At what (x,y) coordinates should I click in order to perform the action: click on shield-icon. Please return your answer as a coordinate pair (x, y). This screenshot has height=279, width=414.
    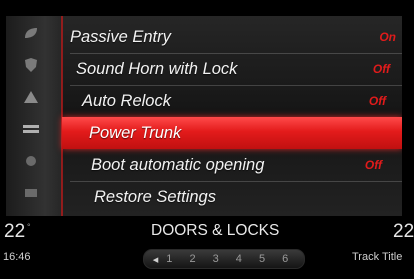
    Looking at the image, I should click on (31, 65).